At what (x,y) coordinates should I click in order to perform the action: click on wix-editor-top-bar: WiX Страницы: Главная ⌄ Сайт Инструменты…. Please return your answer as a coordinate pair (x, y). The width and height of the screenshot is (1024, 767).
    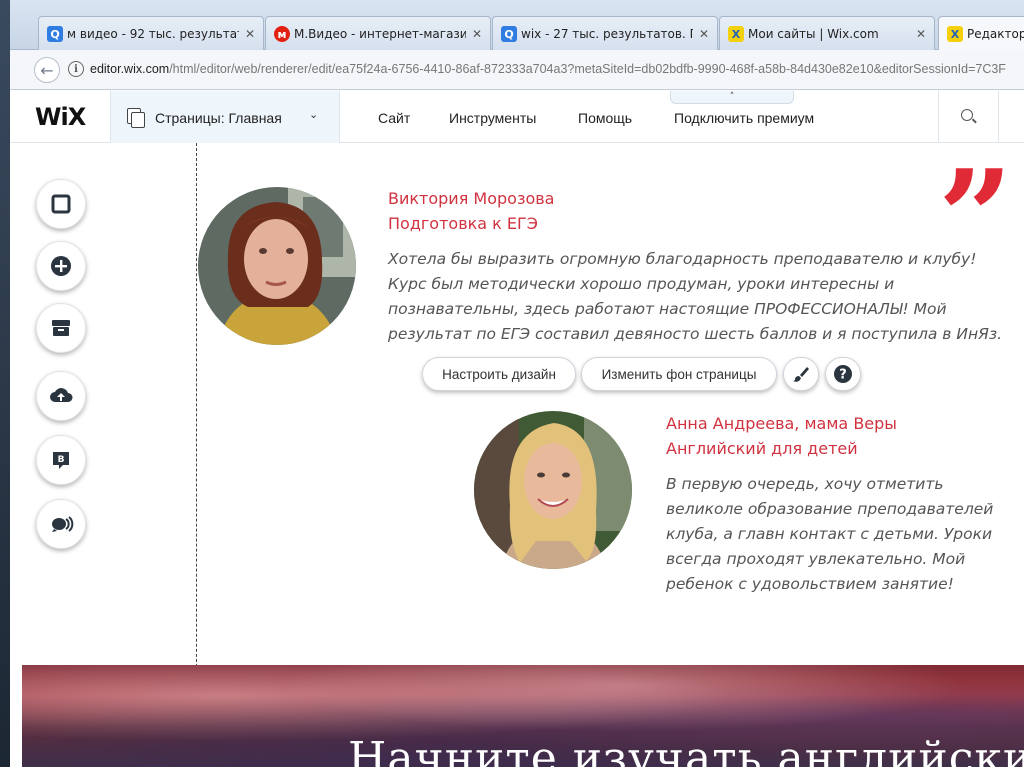
    Looking at the image, I should click on (517, 117).